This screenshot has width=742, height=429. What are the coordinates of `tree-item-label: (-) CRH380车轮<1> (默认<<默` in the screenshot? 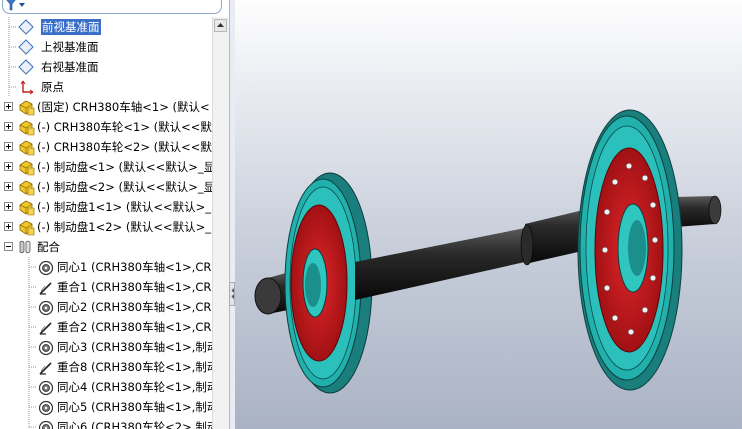 It's located at (124, 127).